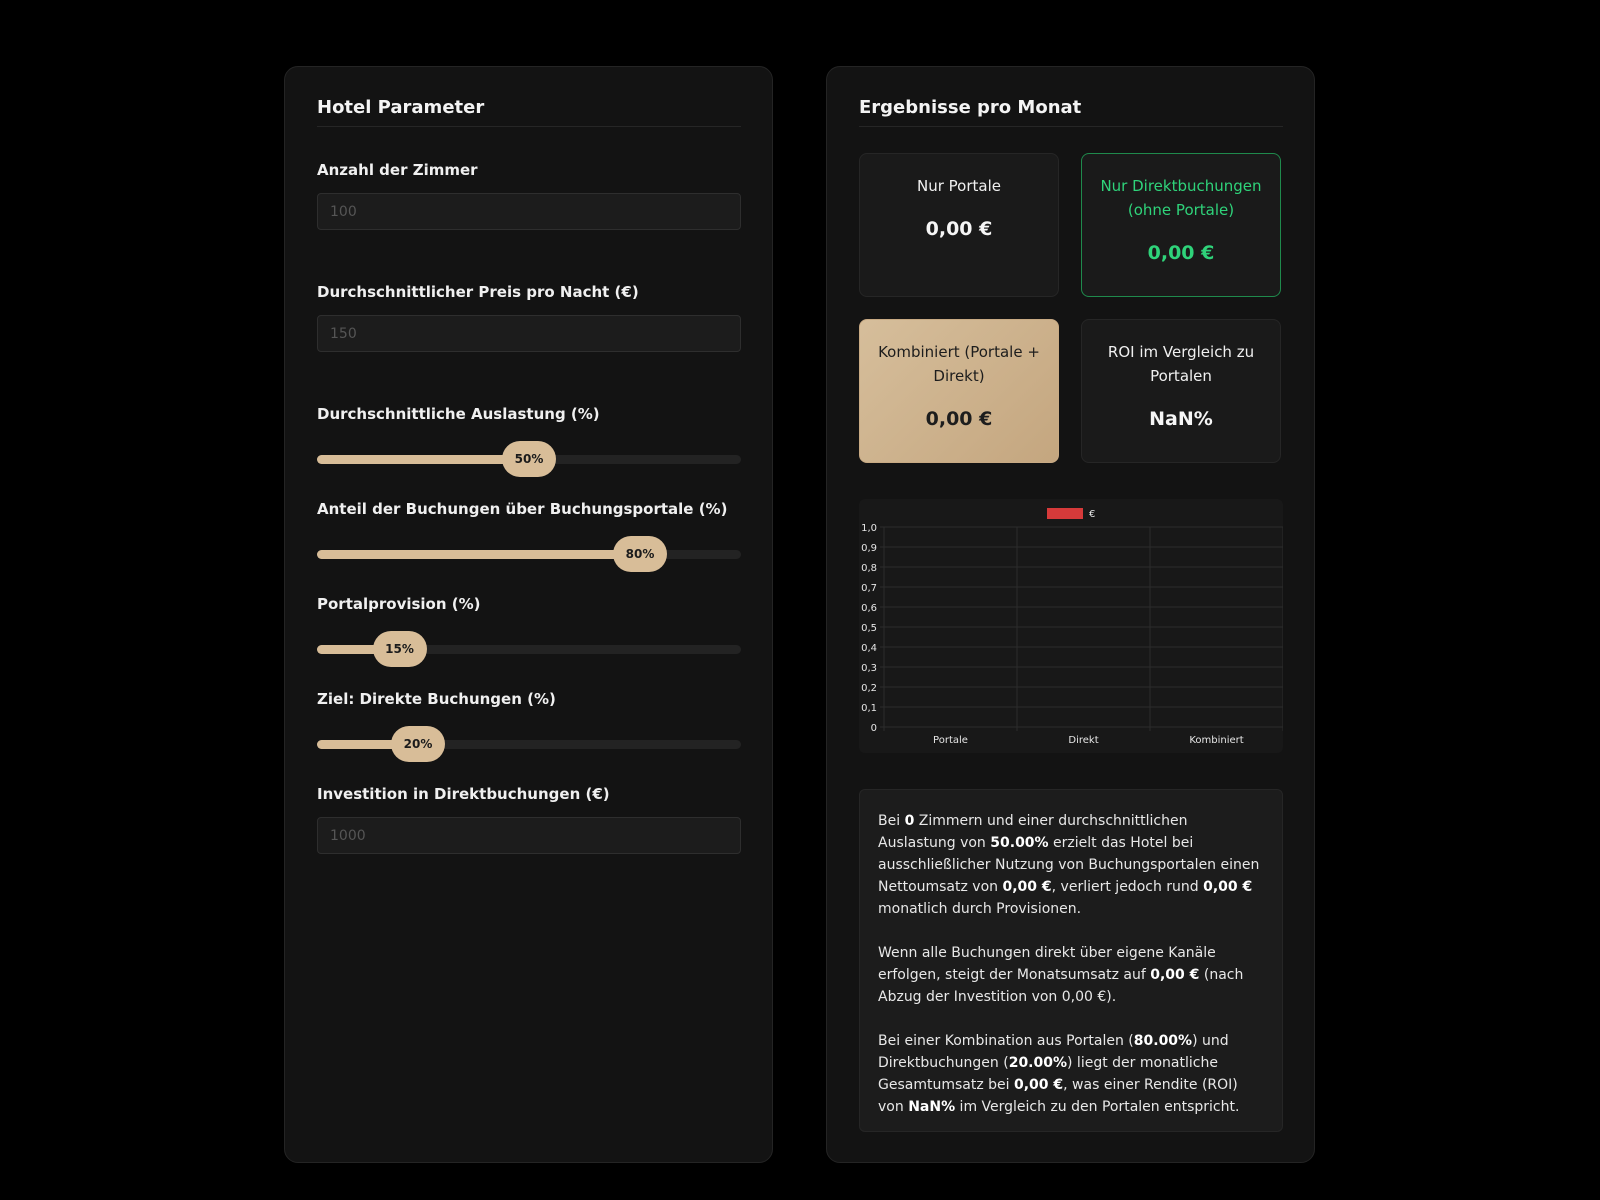 The width and height of the screenshot is (1600, 1200). Describe the element at coordinates (950, 740) in the screenshot. I see `x-tick-label: Portale` at that location.